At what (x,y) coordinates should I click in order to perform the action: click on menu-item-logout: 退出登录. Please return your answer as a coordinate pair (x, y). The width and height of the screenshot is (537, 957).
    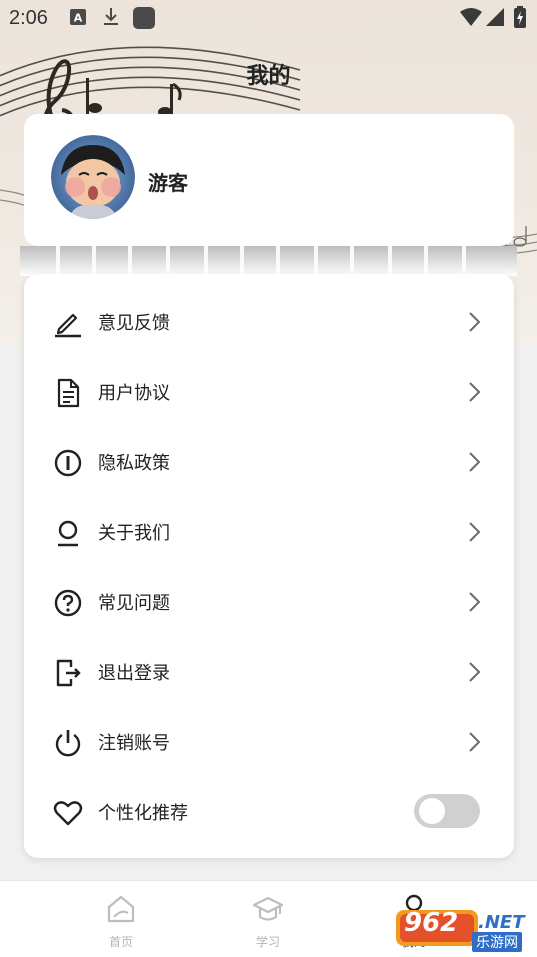
    Looking at the image, I should click on (269, 671).